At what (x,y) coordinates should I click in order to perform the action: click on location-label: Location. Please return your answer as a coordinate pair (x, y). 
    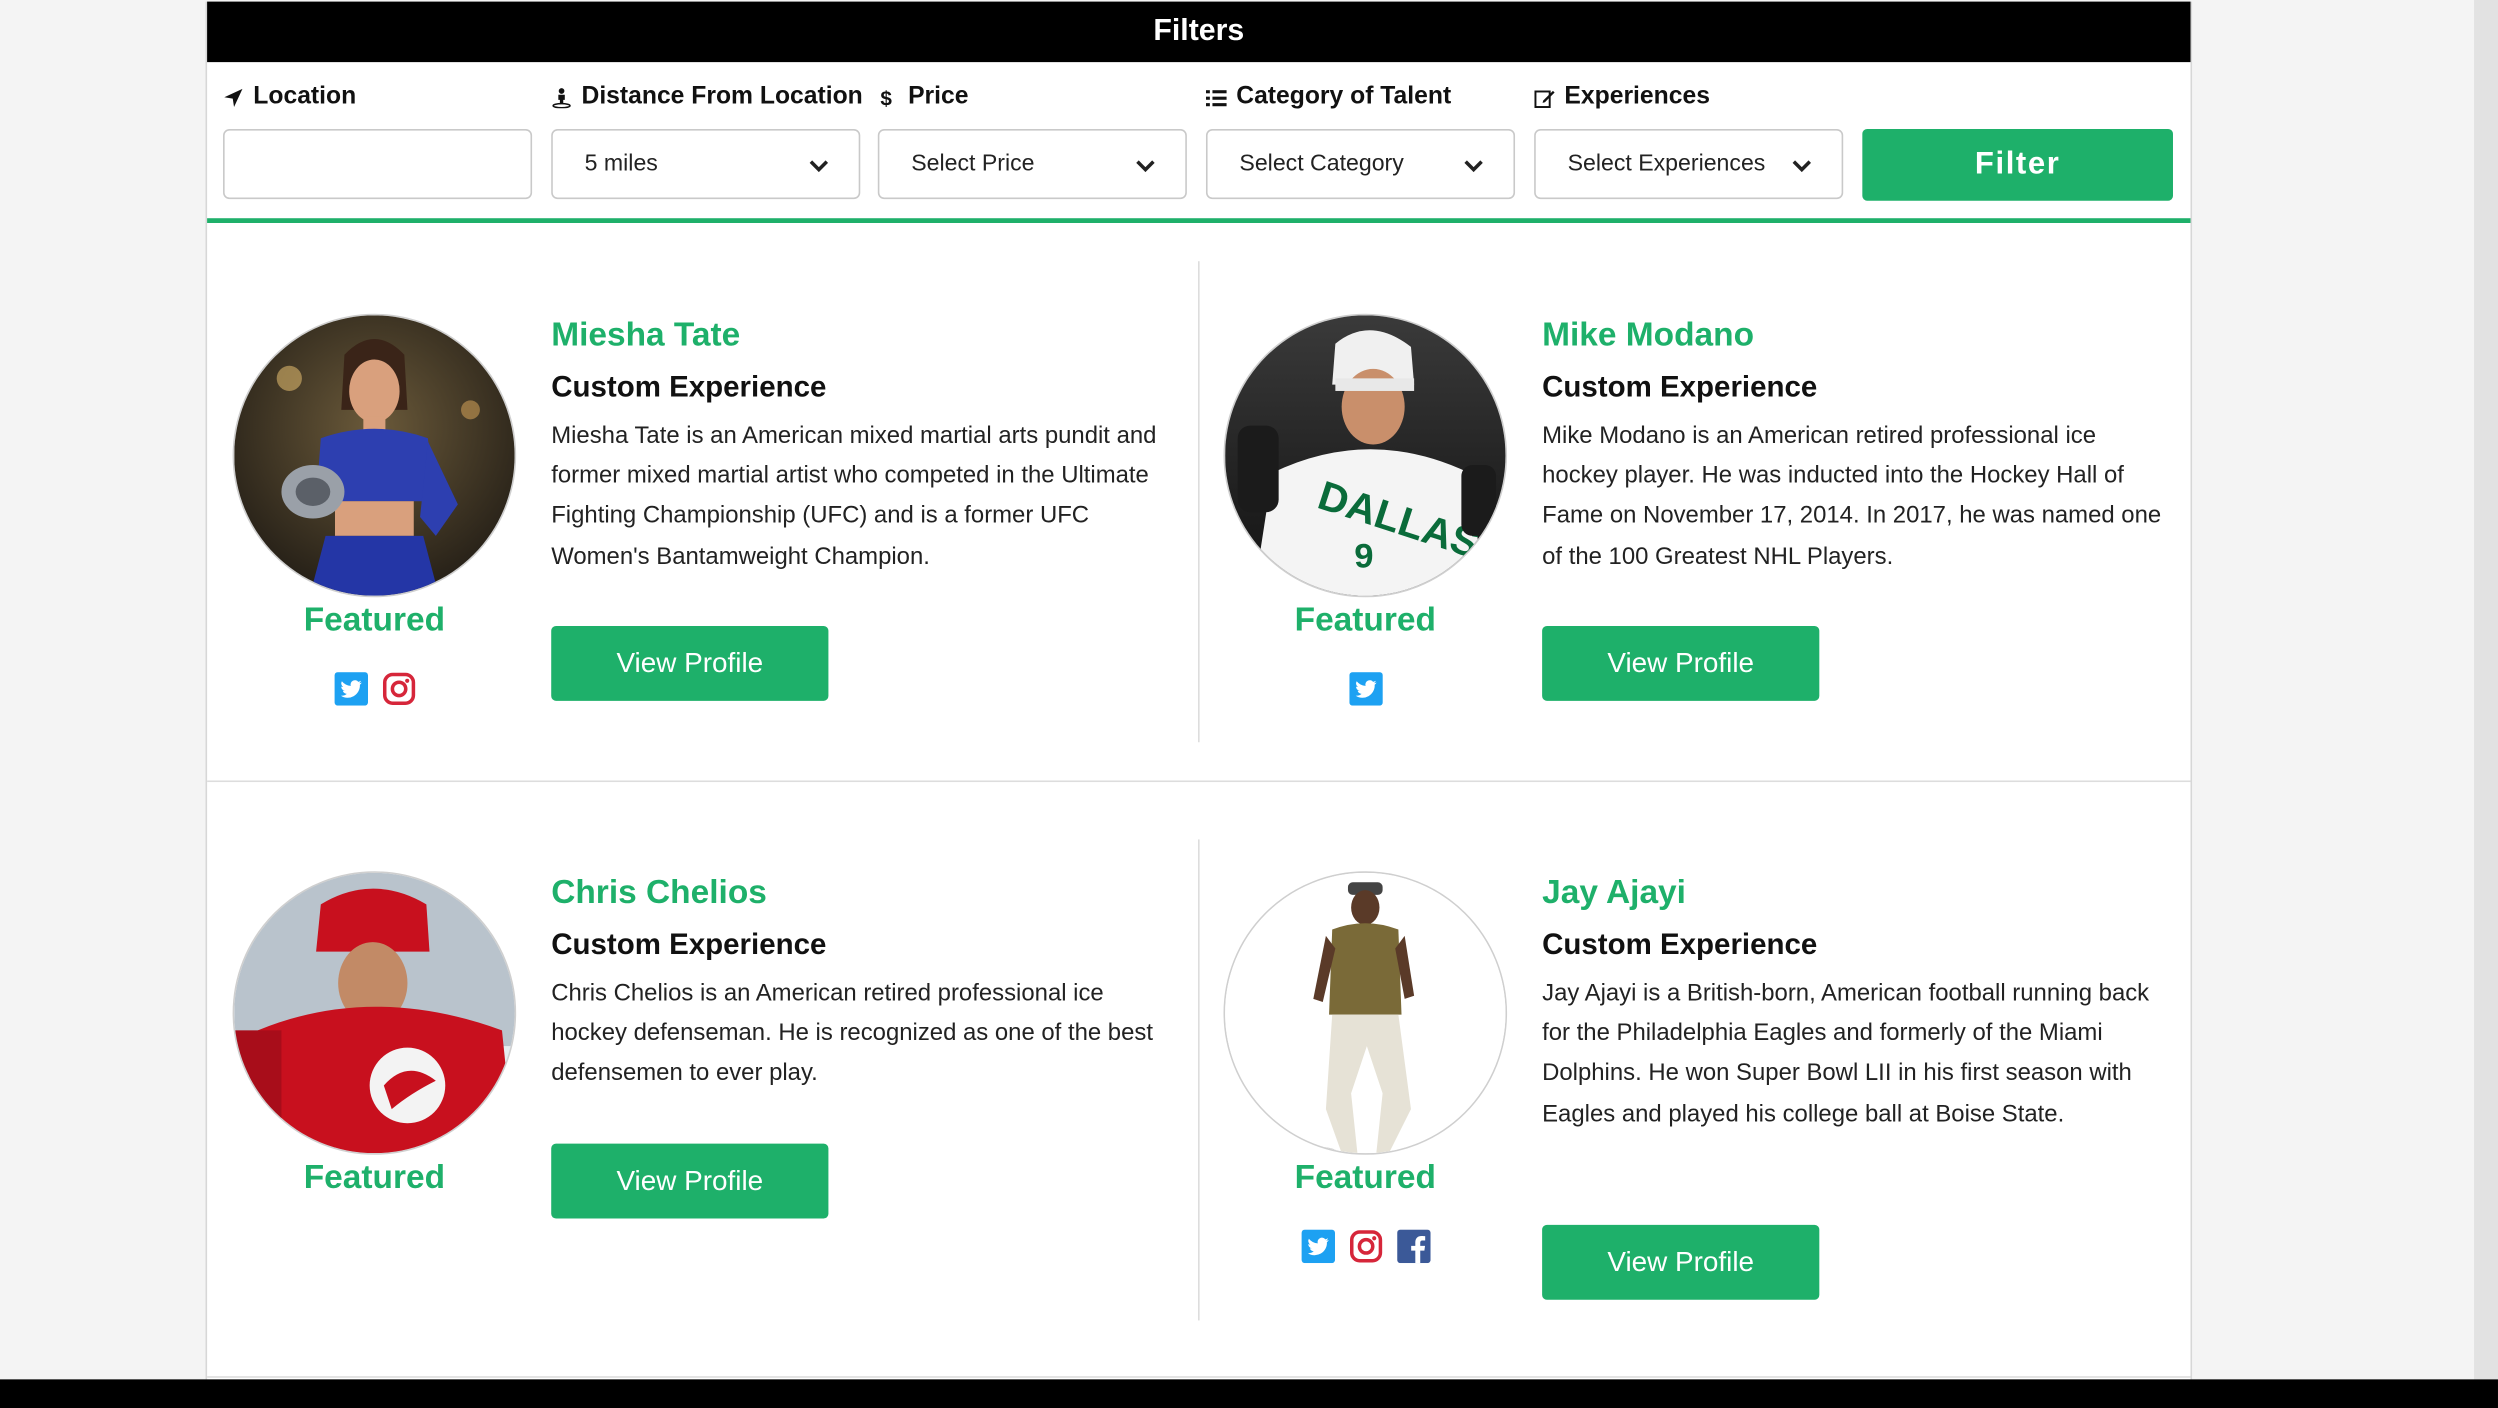
    Looking at the image, I should click on (289, 97).